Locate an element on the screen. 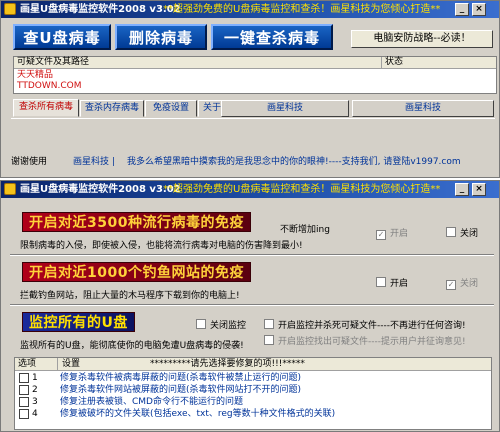  phishing-immune-banner: 开启对近1000个钓鱼网站的免疫 is located at coordinates (136, 272).